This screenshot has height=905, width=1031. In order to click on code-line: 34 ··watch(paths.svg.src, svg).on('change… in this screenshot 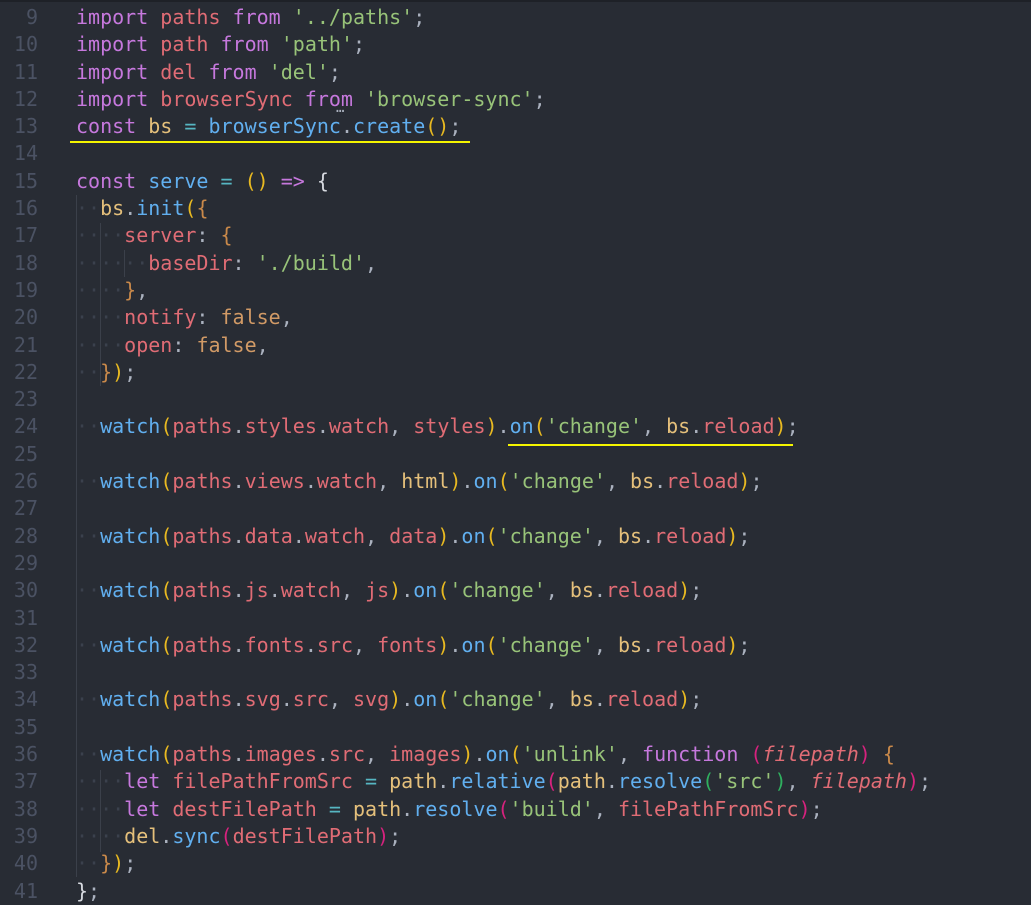, I will do `click(515, 699)`.